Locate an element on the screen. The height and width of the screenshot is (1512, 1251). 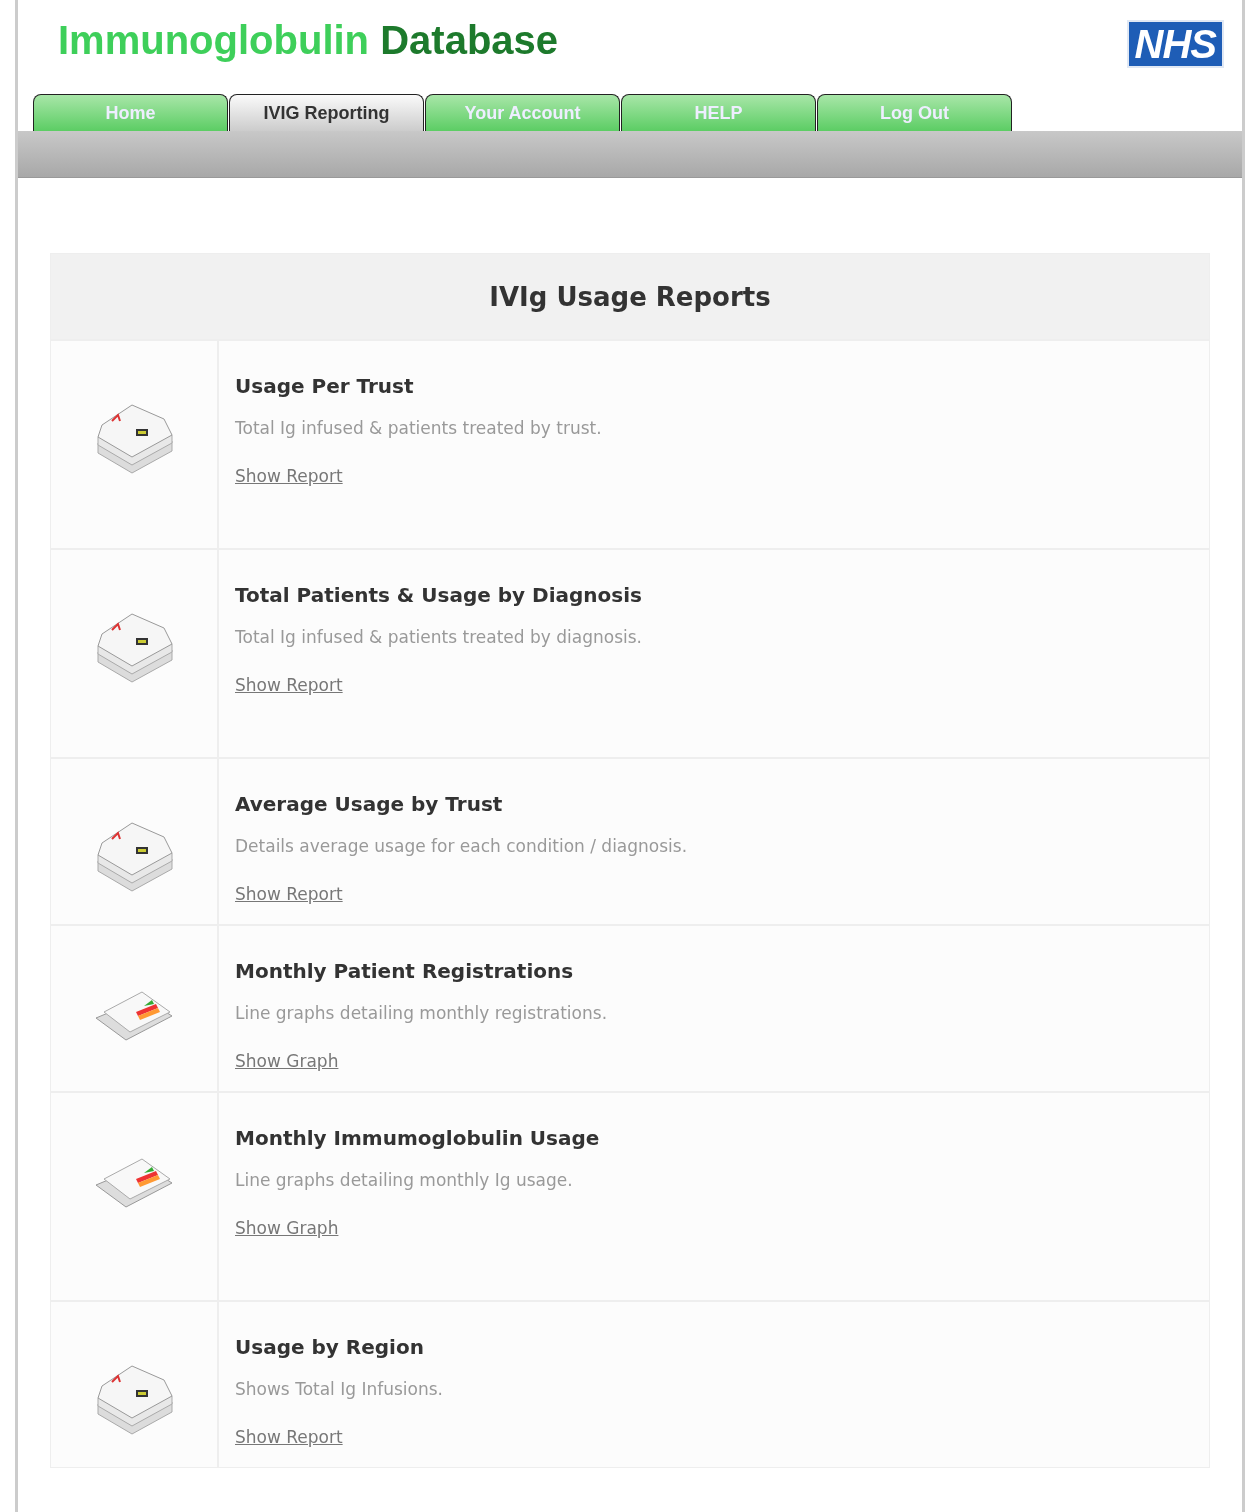
nhs-logo: NHS is located at coordinates (1175, 44).